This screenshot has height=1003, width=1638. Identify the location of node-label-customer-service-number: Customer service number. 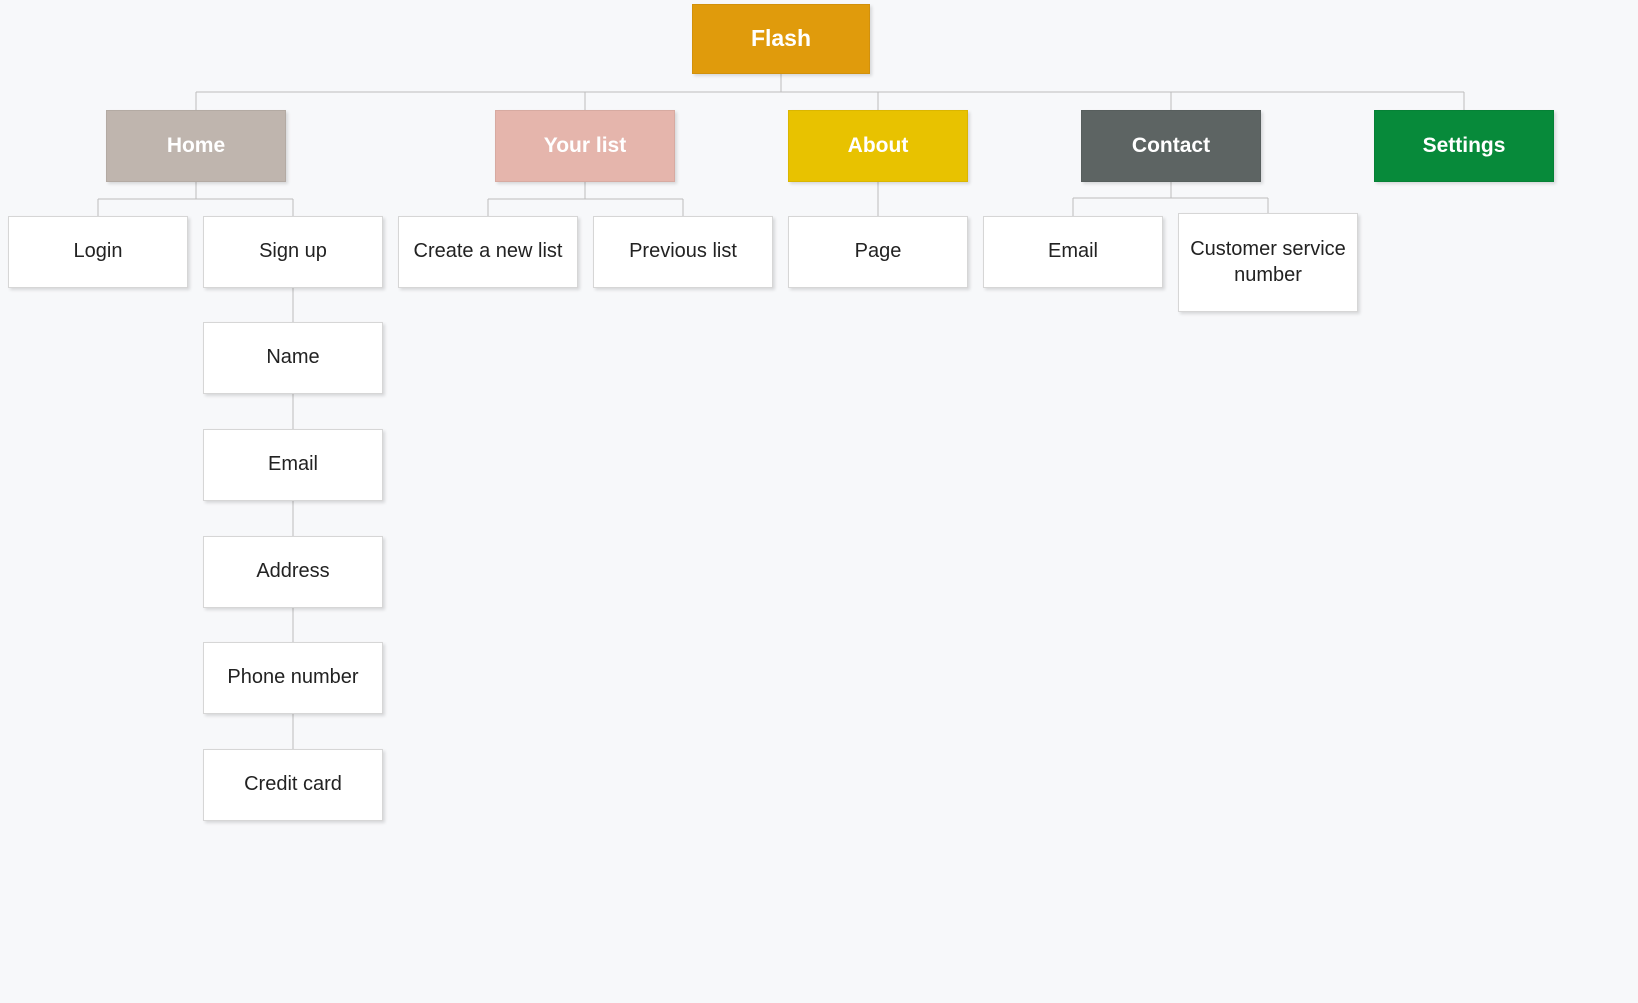
(1268, 261).